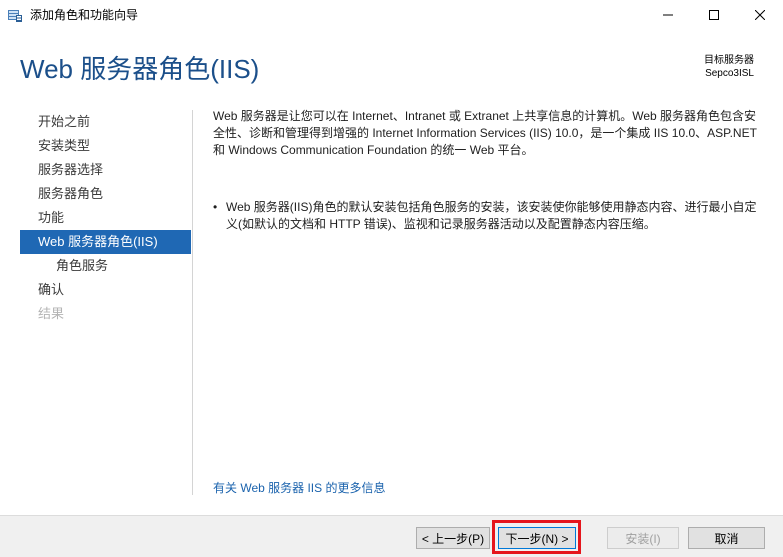 This screenshot has width=783, height=557. Describe the element at coordinates (15, 15) in the screenshot. I see `server-manager-icon` at that location.